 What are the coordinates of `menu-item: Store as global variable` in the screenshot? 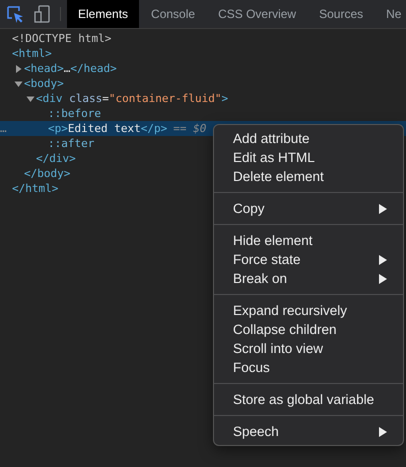 It's located at (308, 399).